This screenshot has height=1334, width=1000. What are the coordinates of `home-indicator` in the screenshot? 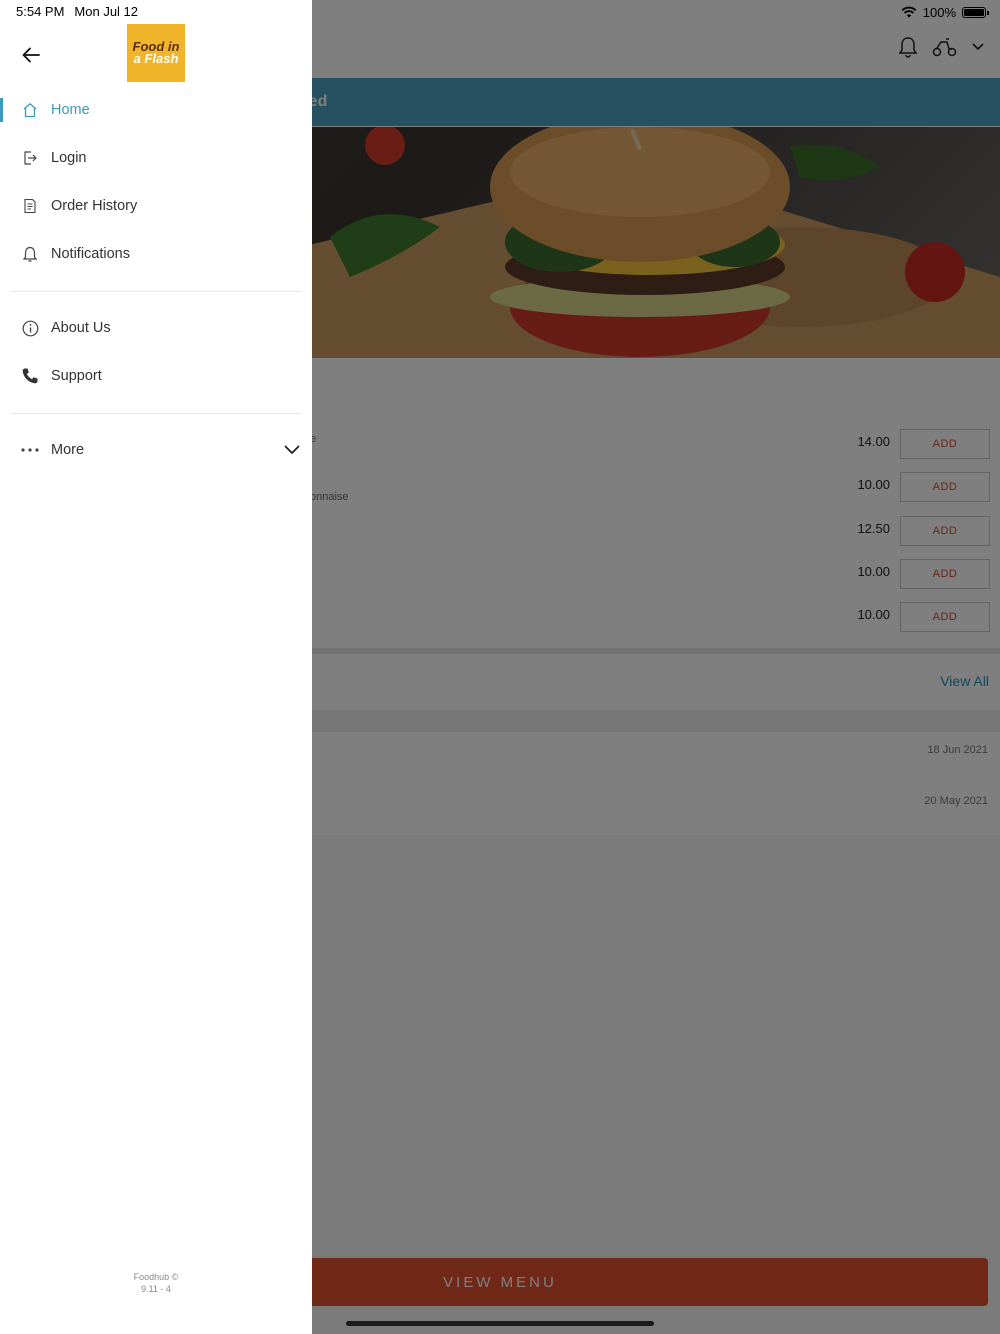 It's located at (500, 1323).